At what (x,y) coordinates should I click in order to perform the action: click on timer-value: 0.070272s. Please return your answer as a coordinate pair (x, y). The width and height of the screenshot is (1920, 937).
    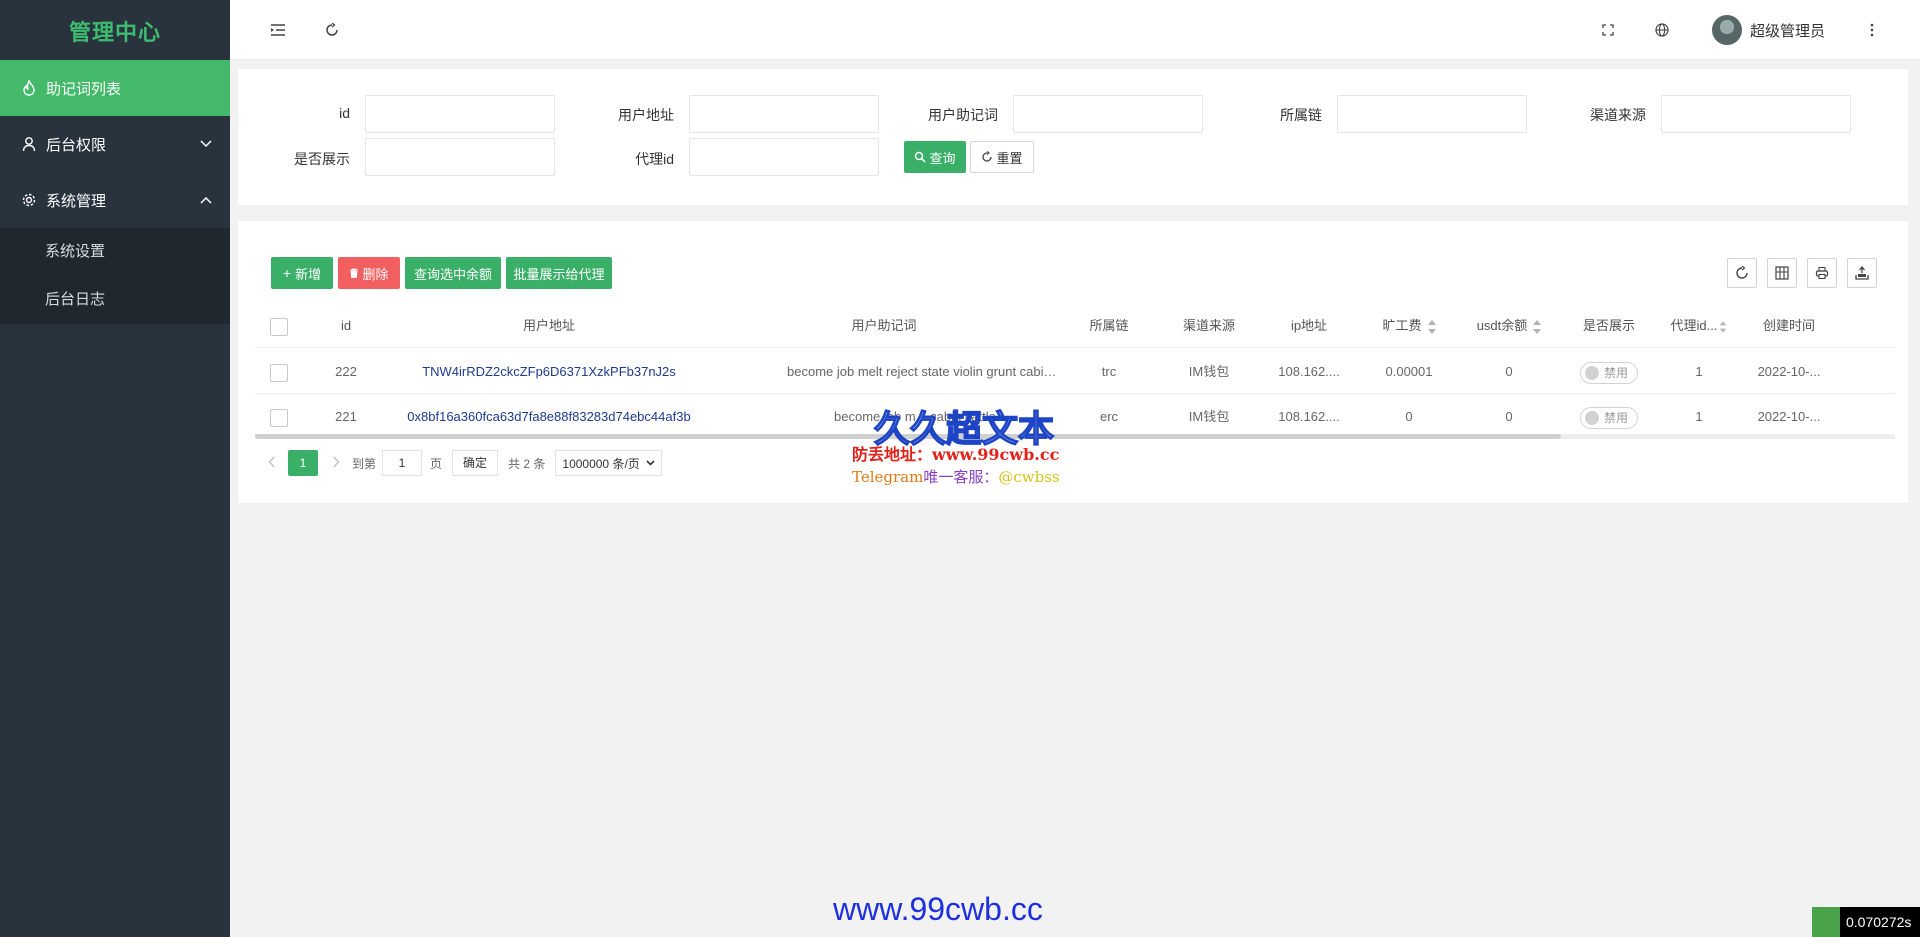
    Looking at the image, I should click on (1879, 922).